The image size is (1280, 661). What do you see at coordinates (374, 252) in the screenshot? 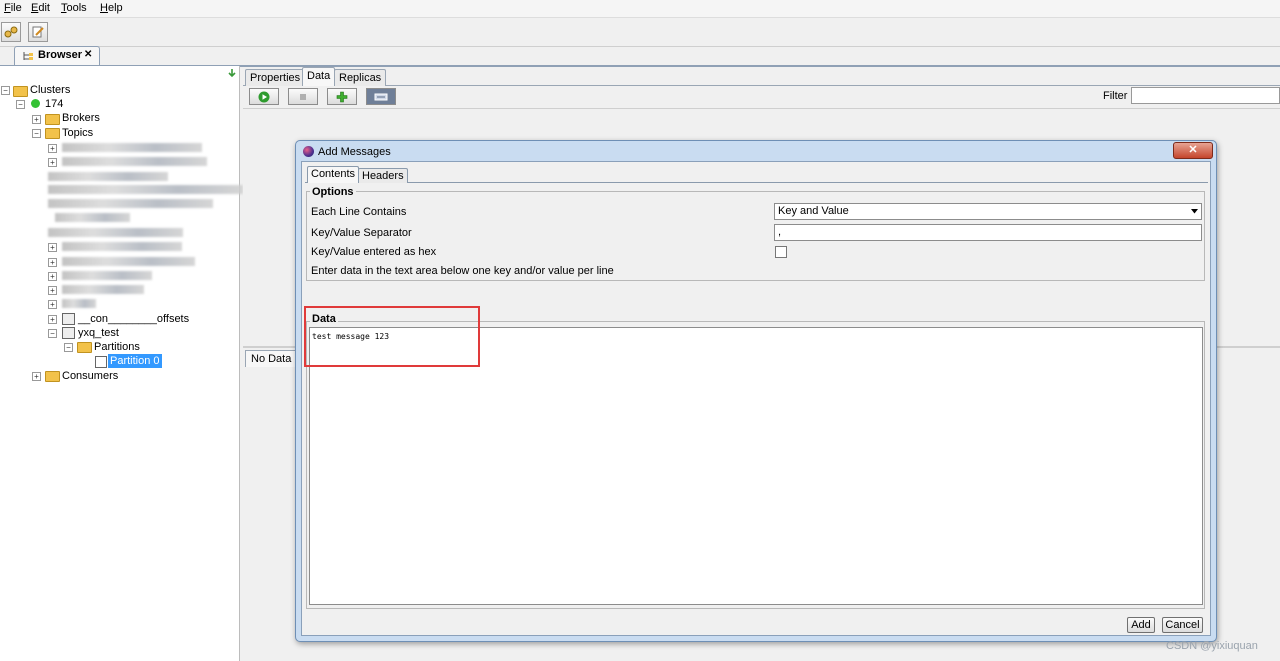
I see `hex-label: Key/Value entered as hex` at bounding box center [374, 252].